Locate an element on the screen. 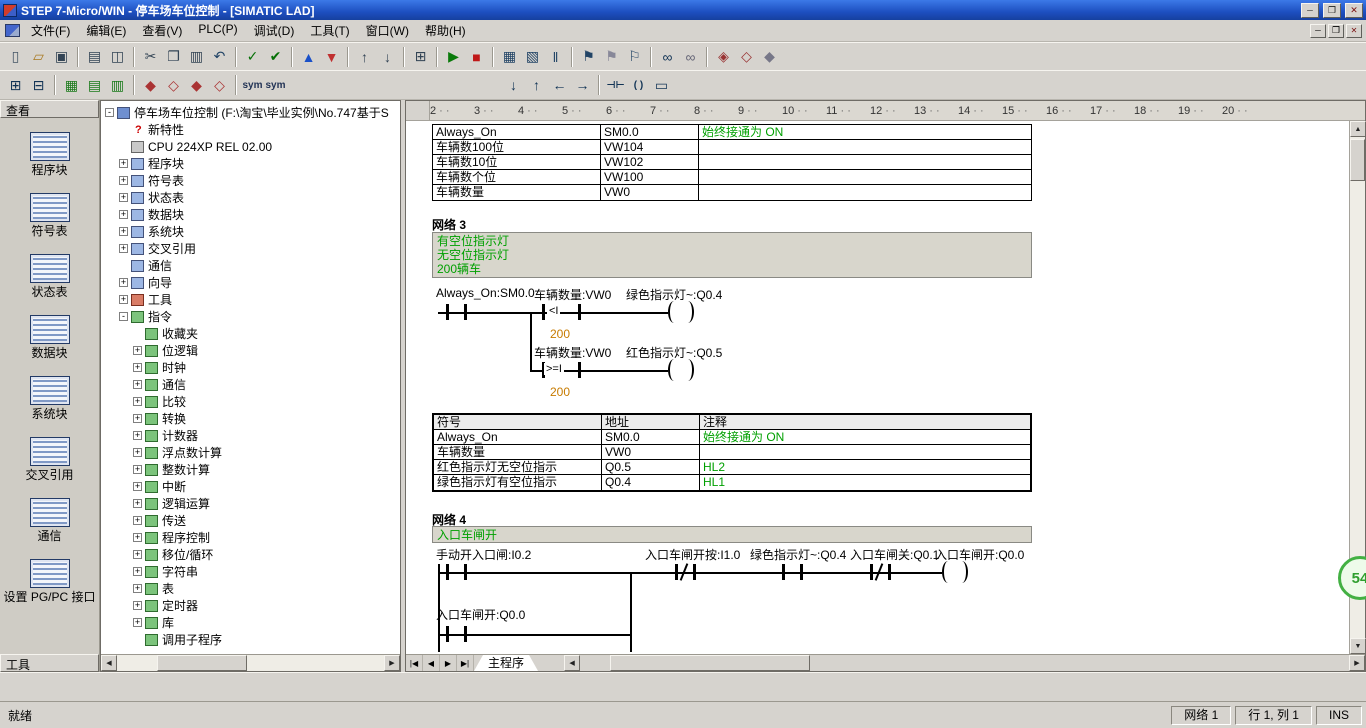 The width and height of the screenshot is (1366, 728). upload-icon: ▲ is located at coordinates (308, 57).